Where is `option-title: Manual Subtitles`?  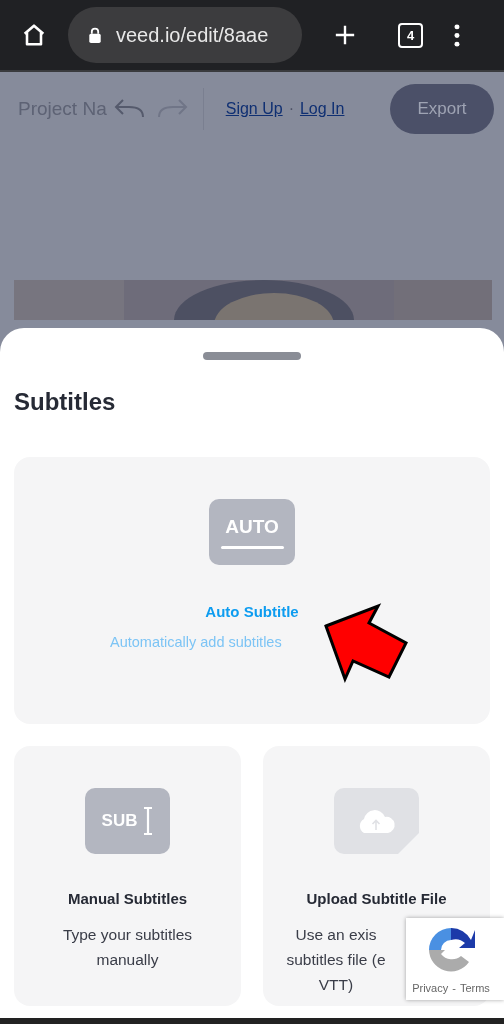 option-title: Manual Subtitles is located at coordinates (127, 898).